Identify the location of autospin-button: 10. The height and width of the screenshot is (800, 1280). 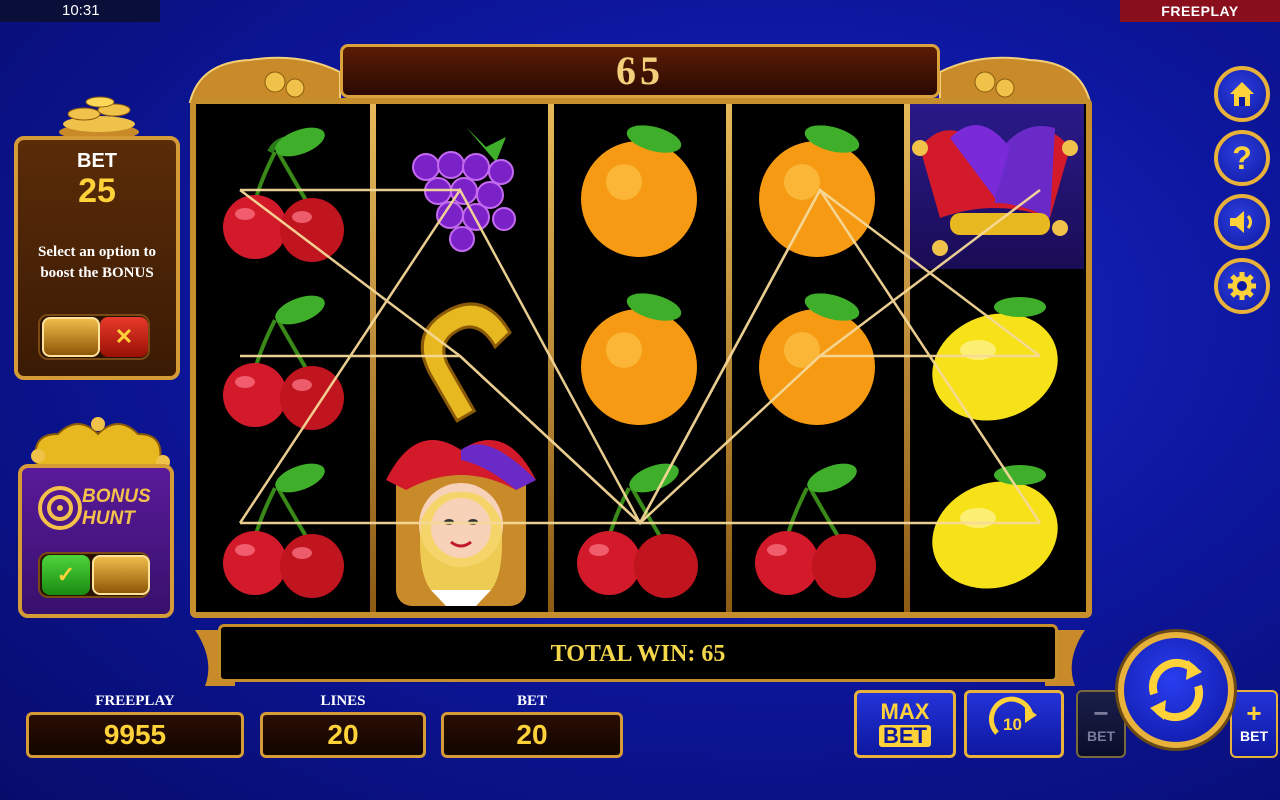
(1014, 724).